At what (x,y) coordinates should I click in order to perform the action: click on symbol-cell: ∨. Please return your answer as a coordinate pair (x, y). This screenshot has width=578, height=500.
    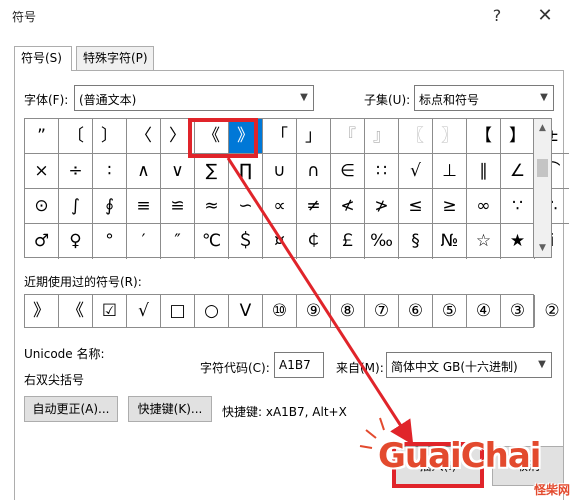
    Looking at the image, I should click on (178, 171).